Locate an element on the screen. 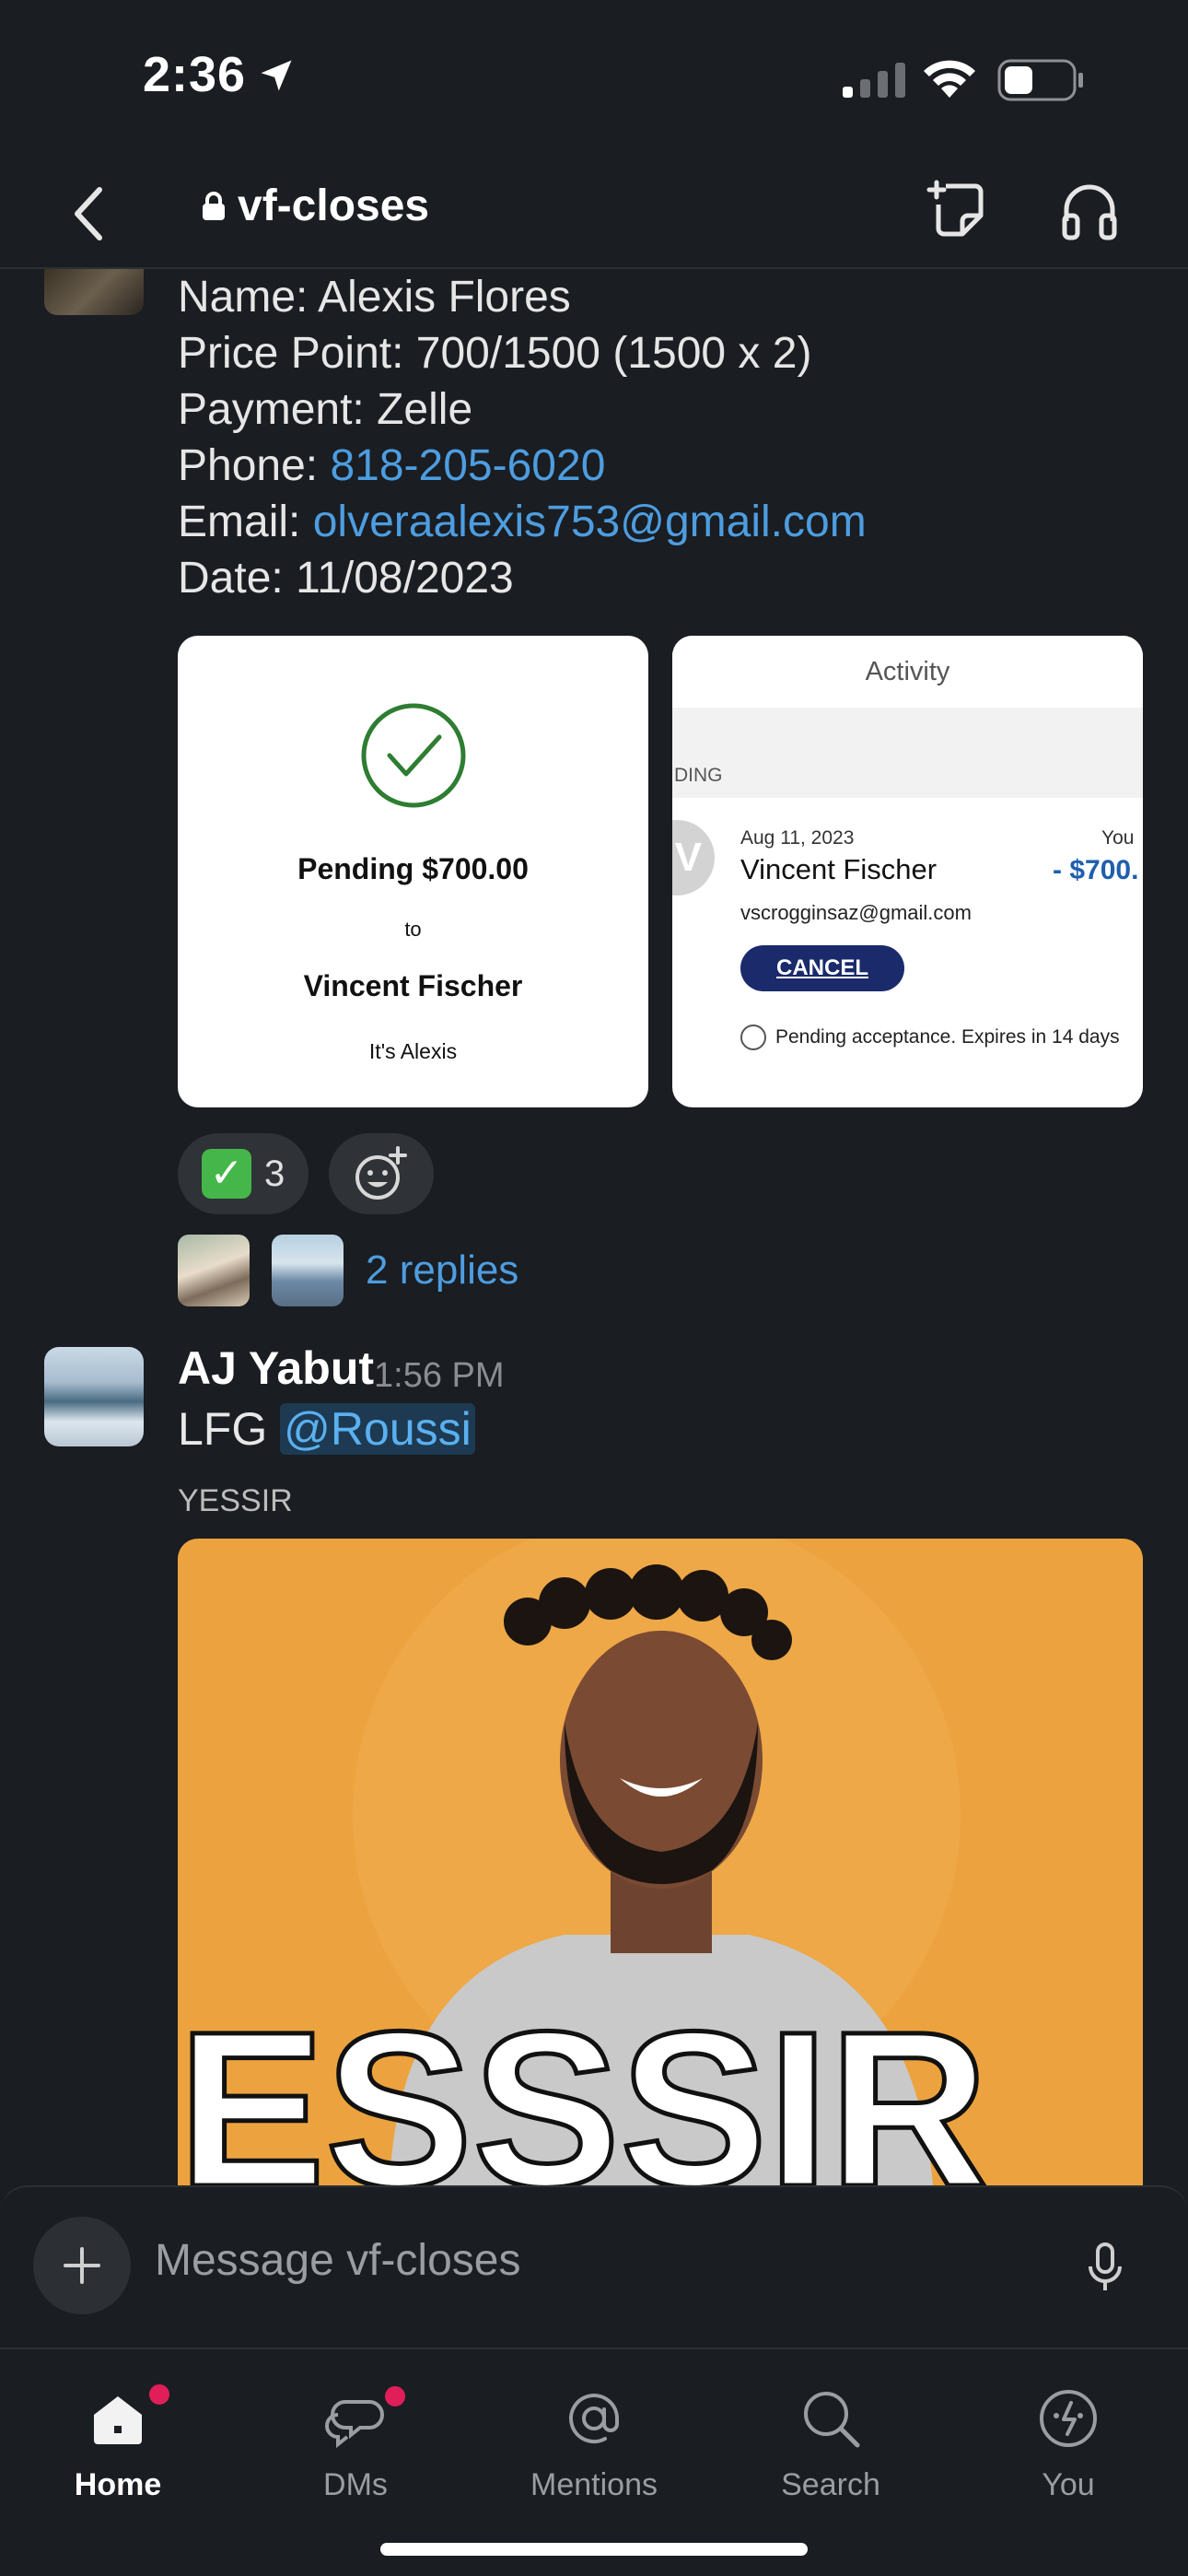 This screenshot has height=2576, width=1188. lock-icon is located at coordinates (214, 205).